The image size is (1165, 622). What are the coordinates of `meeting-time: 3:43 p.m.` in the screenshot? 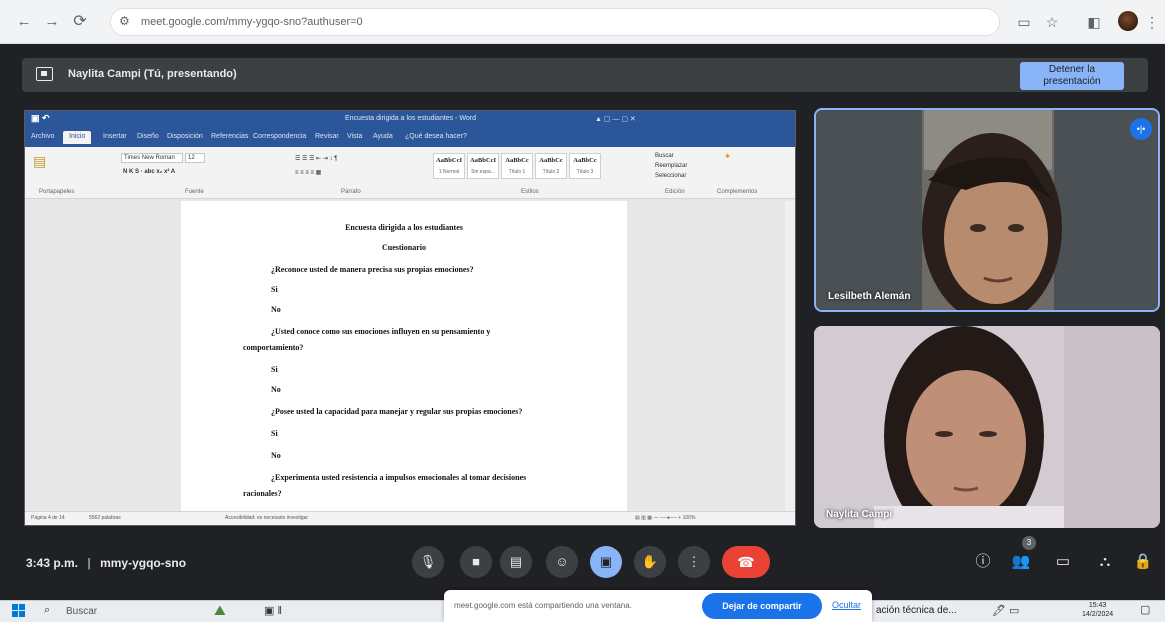 It's located at (52, 563).